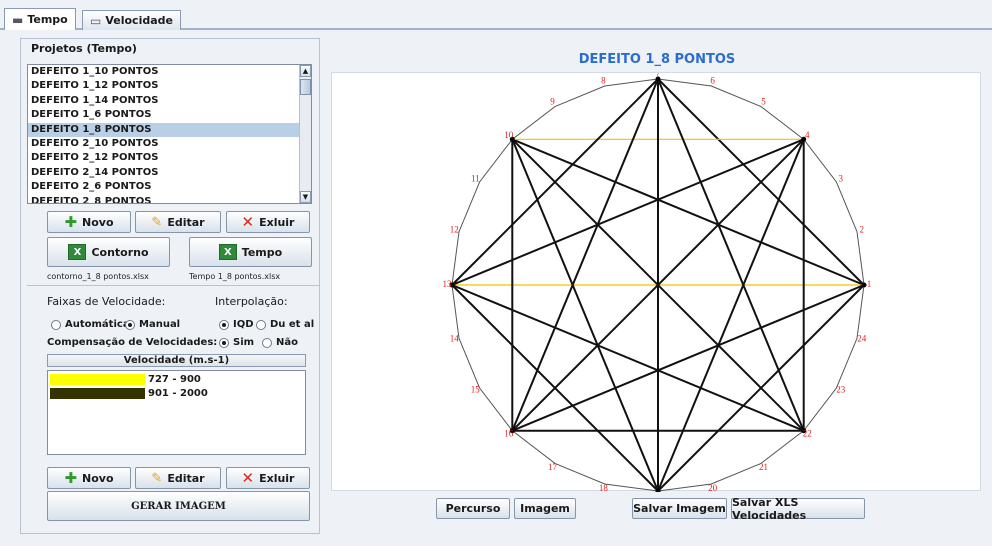 The height and width of the screenshot is (546, 992). I want to click on node-label: 10, so click(509, 135).